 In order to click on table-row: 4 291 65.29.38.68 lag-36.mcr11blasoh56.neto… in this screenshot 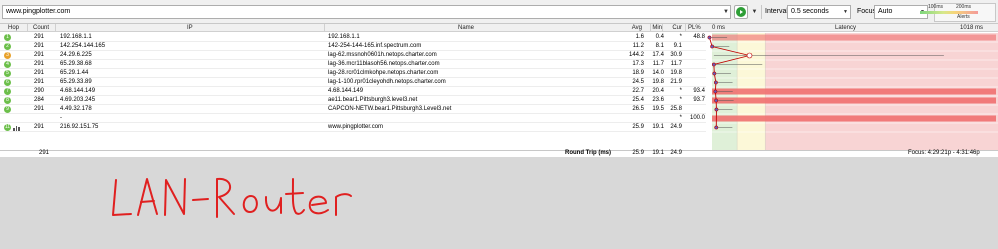, I will do `click(353, 64)`.